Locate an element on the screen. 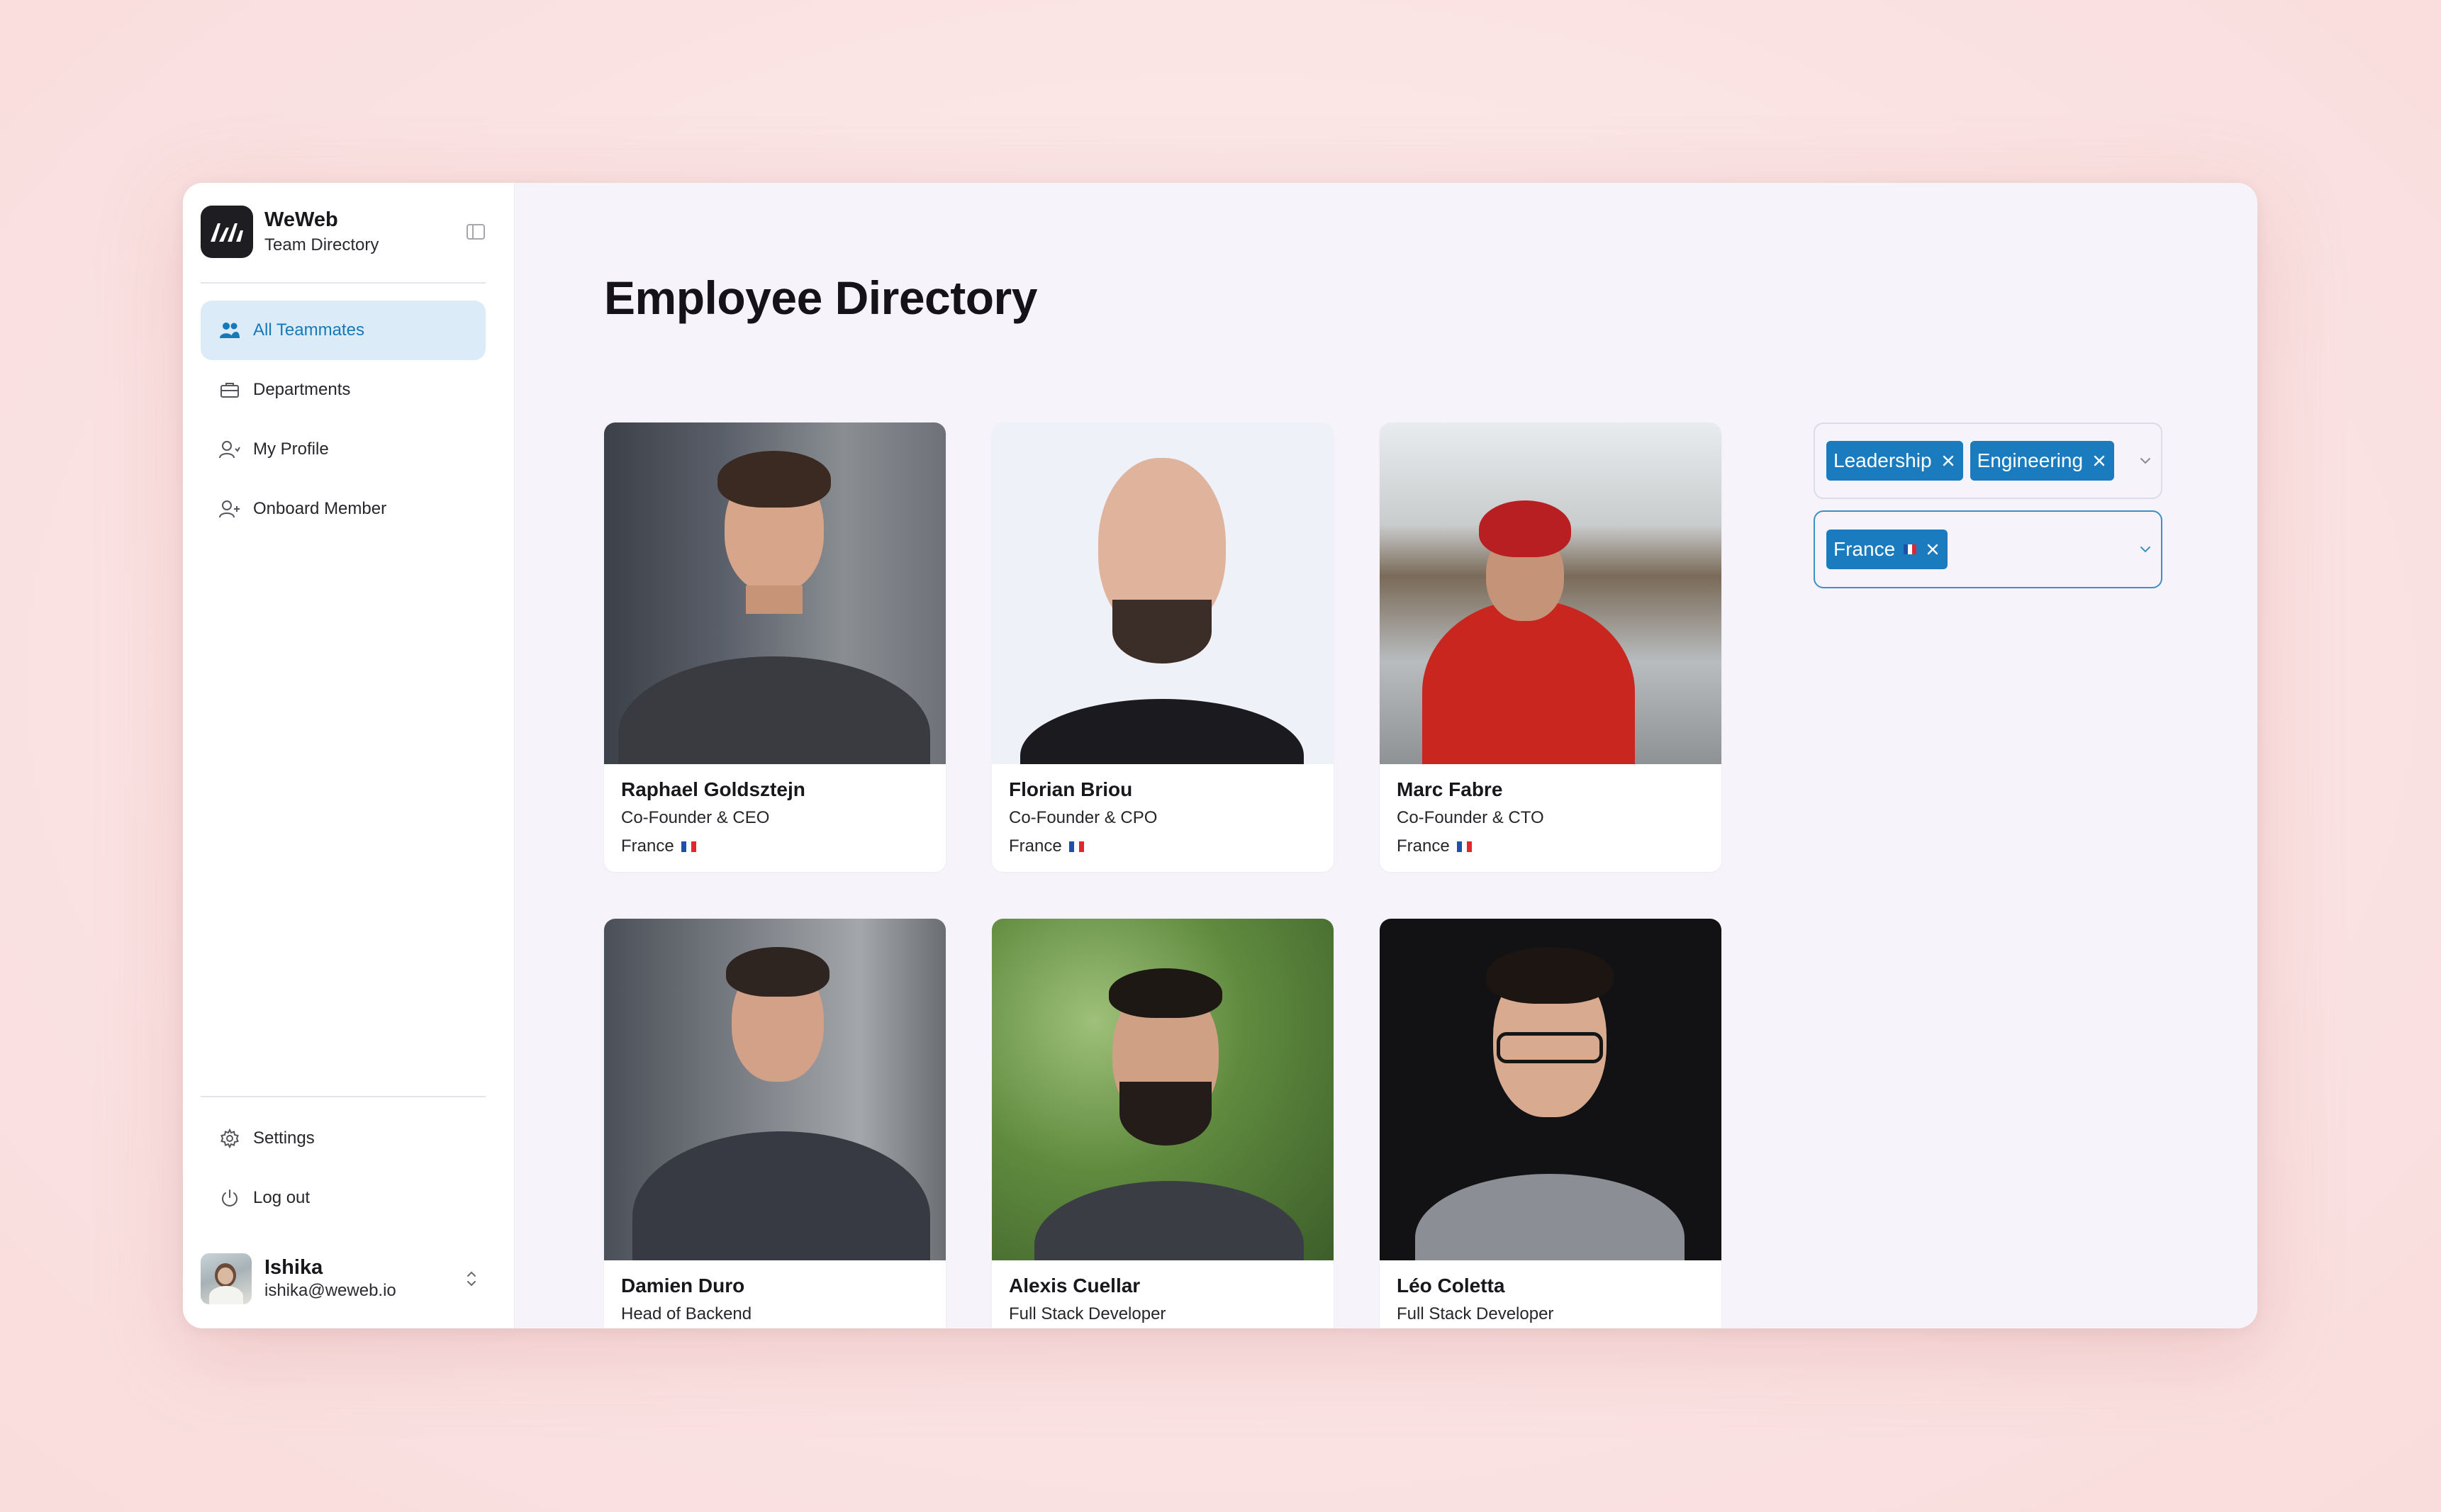  filter-chip-leadership: Leadership is located at coordinates (1894, 461).